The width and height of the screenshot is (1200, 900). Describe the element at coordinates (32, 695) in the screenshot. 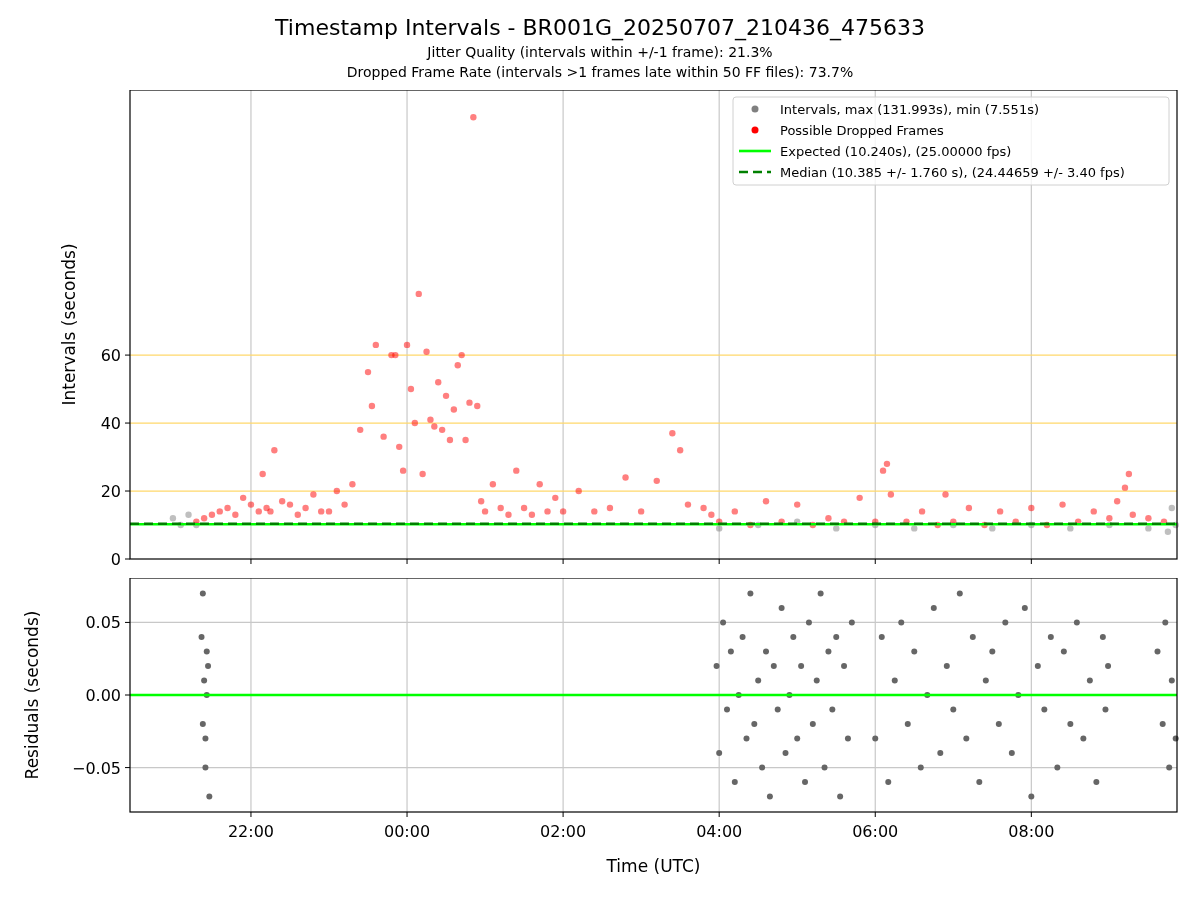

I see `axis-label: Residuals (seconds)` at that location.